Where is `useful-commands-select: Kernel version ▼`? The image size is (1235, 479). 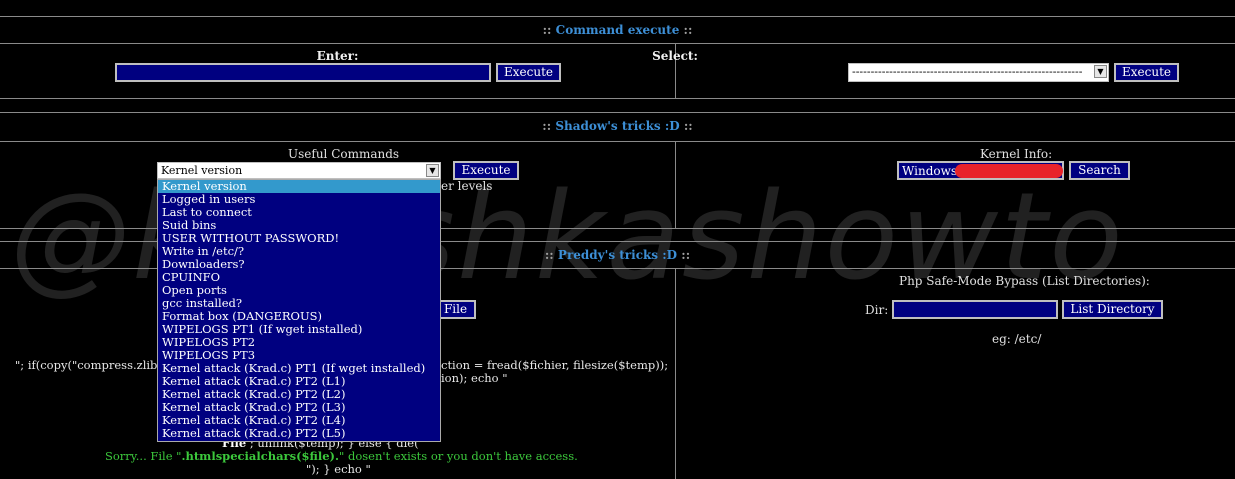
useful-commands-select: Kernel version ▼ is located at coordinates (299, 170).